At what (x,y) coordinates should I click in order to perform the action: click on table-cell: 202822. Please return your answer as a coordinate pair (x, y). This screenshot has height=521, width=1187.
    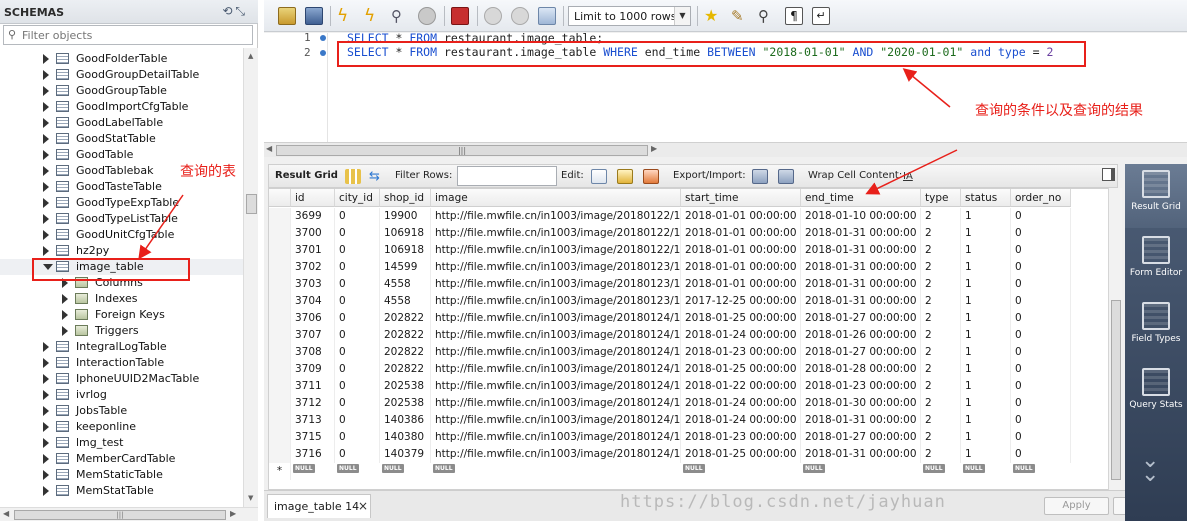
    Looking at the image, I should click on (405, 369).